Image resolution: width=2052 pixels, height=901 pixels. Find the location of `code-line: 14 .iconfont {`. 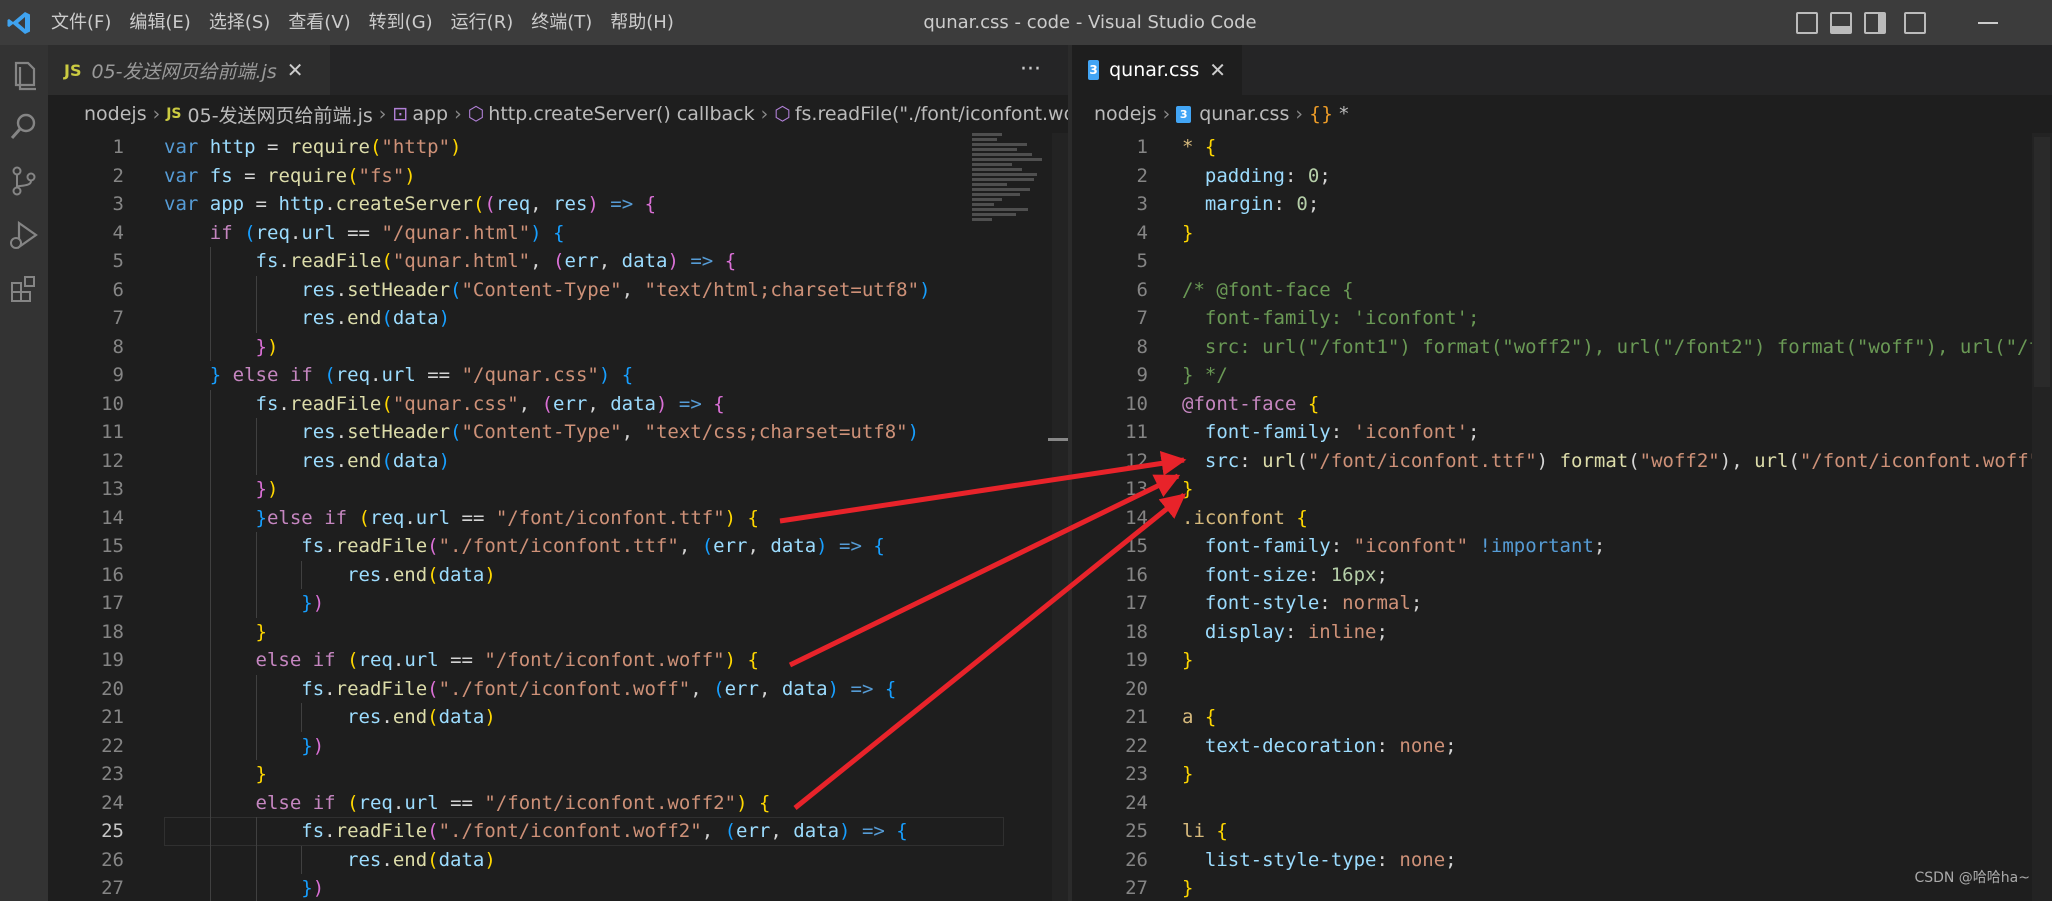

code-line: 14 .iconfont { is located at coordinates (1562, 518).